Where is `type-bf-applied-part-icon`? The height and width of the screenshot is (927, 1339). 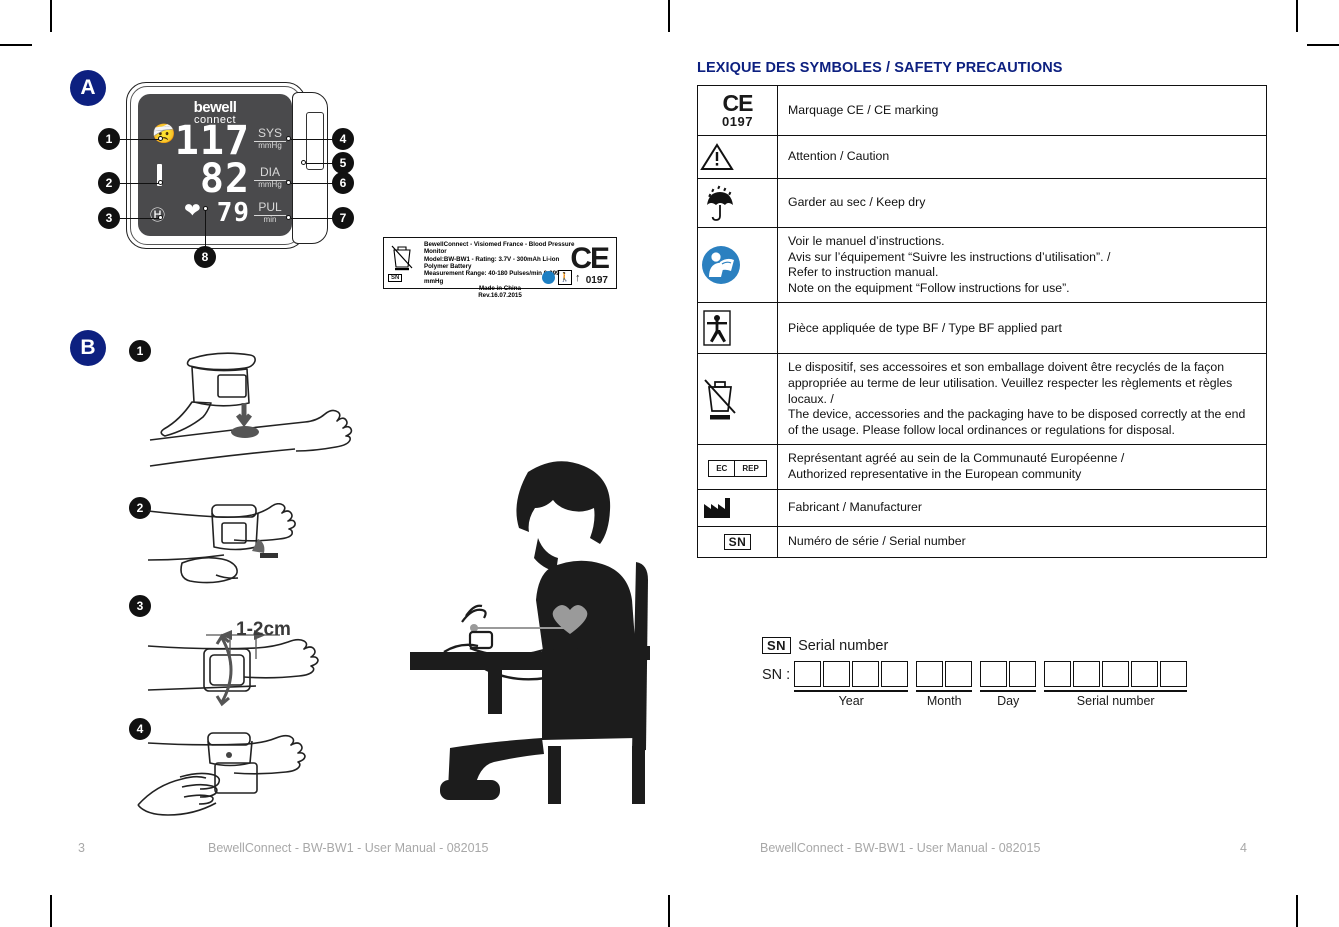 type-bf-applied-part-icon is located at coordinates (737, 328).